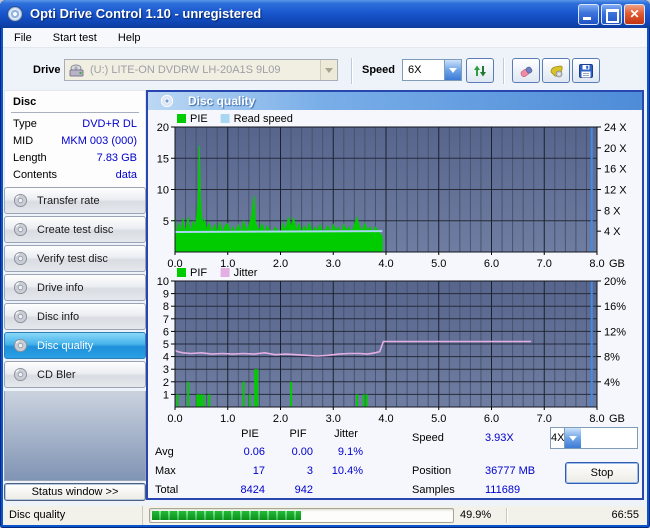 The width and height of the screenshot is (650, 528). I want to click on speed-select: 6X, so click(432, 70).